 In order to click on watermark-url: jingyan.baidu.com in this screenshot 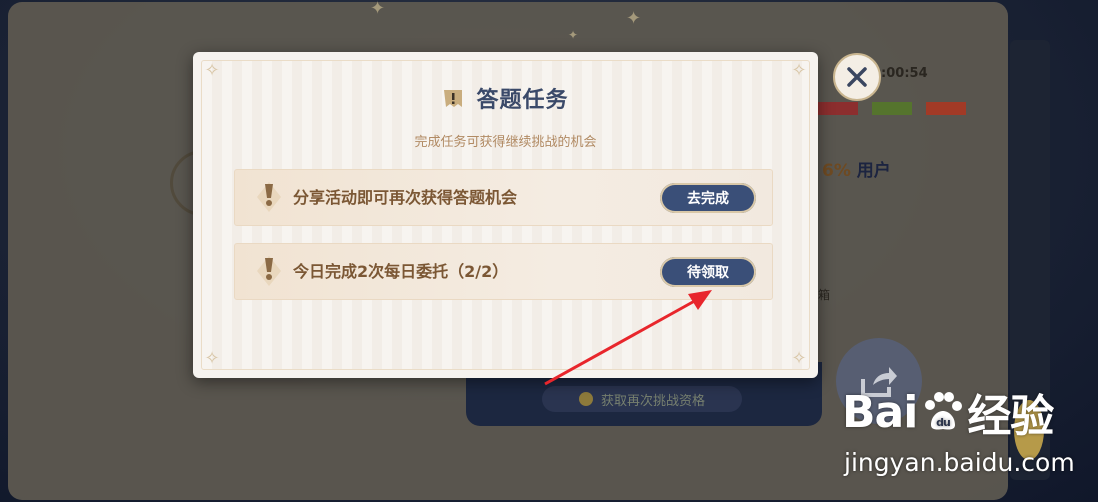, I will do `click(959, 462)`.